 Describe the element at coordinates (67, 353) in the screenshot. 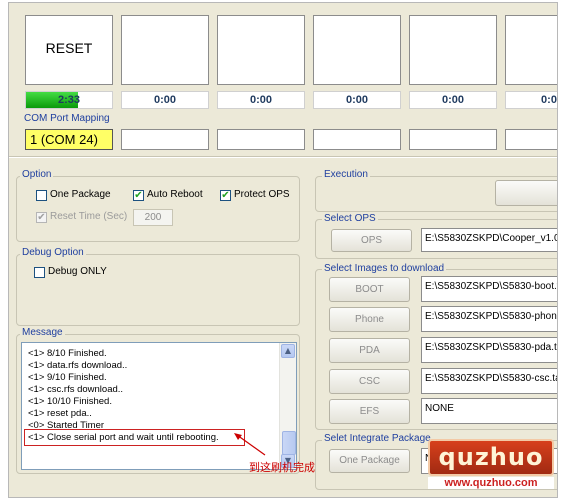

I see `log-line: <1> 8/10 Finished.` at that location.